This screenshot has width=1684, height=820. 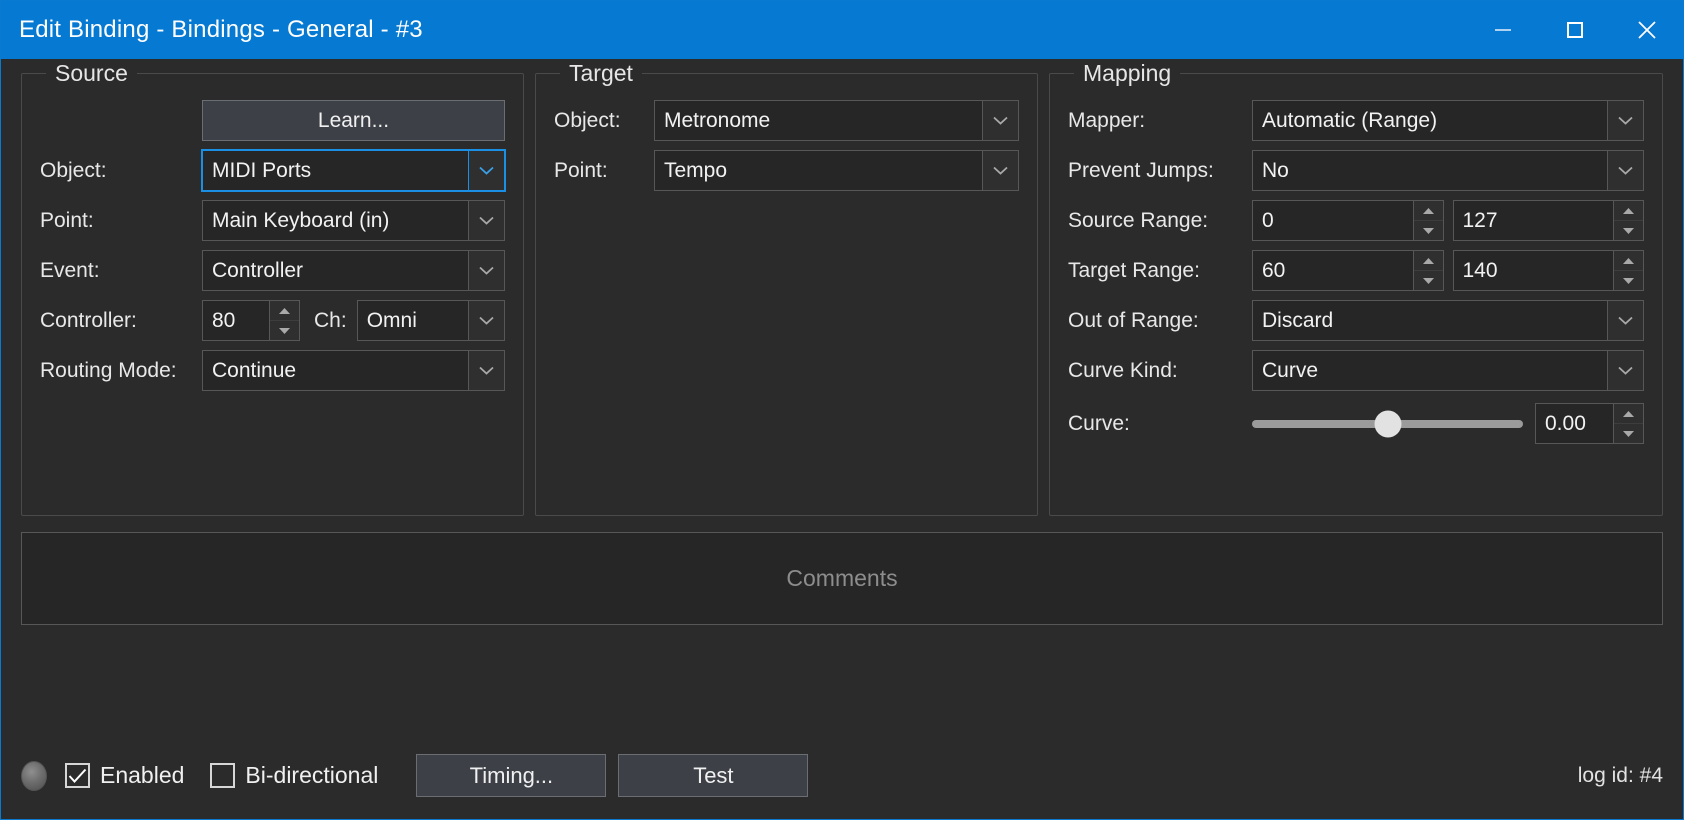 I want to click on source-legend: Source, so click(x=91, y=73).